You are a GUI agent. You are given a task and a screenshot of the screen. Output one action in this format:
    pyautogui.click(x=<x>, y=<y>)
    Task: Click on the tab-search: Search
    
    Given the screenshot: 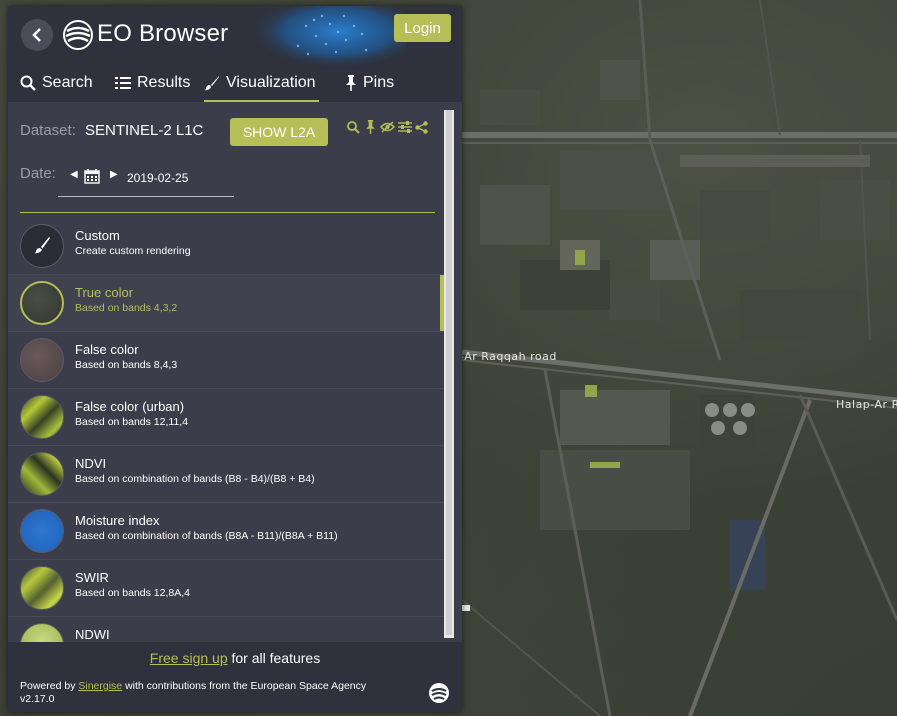 What is the action you would take?
    pyautogui.click(x=56, y=83)
    